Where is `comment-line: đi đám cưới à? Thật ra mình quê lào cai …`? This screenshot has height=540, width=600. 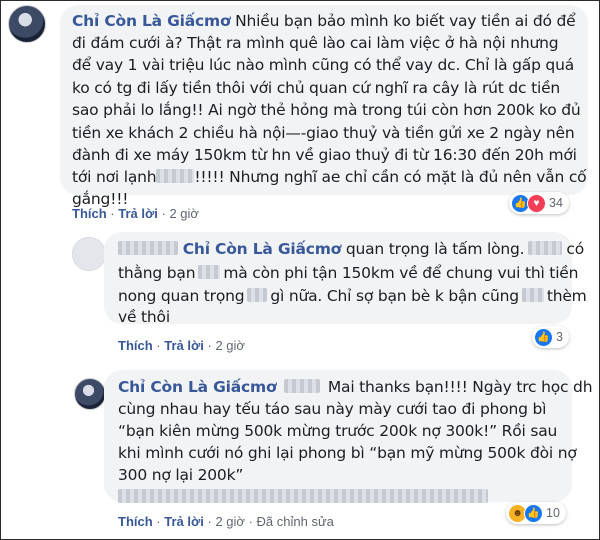
comment-line: đi đám cưới à? Thật ra mình quê lào cai … is located at coordinates (315, 43).